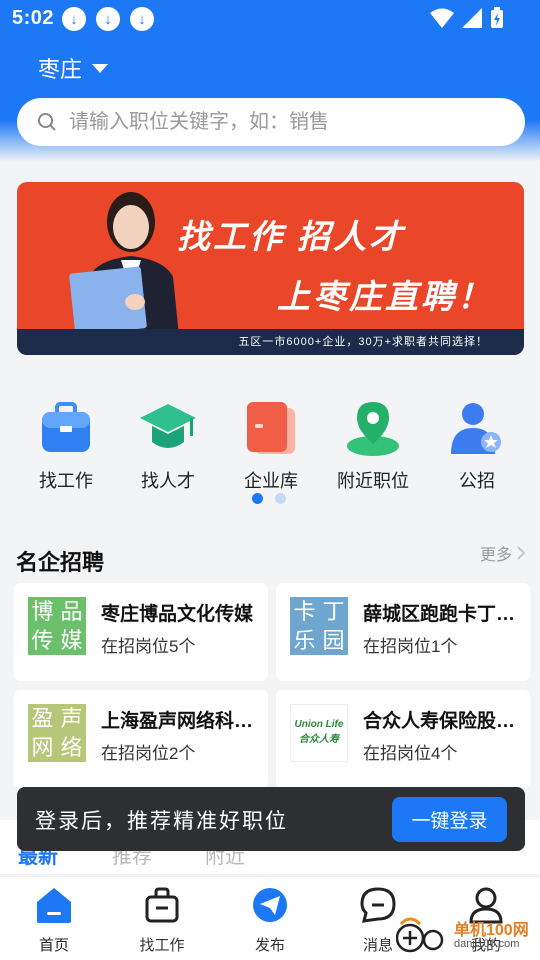 The height and width of the screenshot is (960, 540). I want to click on category-label: 找人才, so click(168, 481).